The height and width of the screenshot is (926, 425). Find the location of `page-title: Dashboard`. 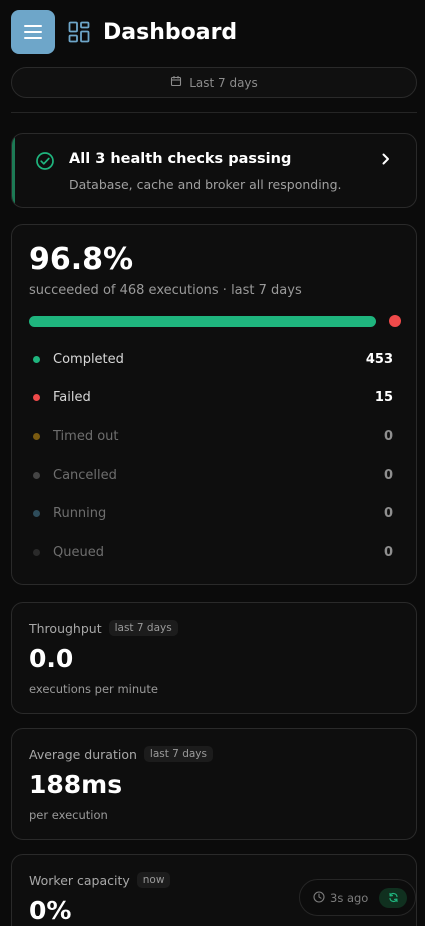

page-title: Dashboard is located at coordinates (170, 32).